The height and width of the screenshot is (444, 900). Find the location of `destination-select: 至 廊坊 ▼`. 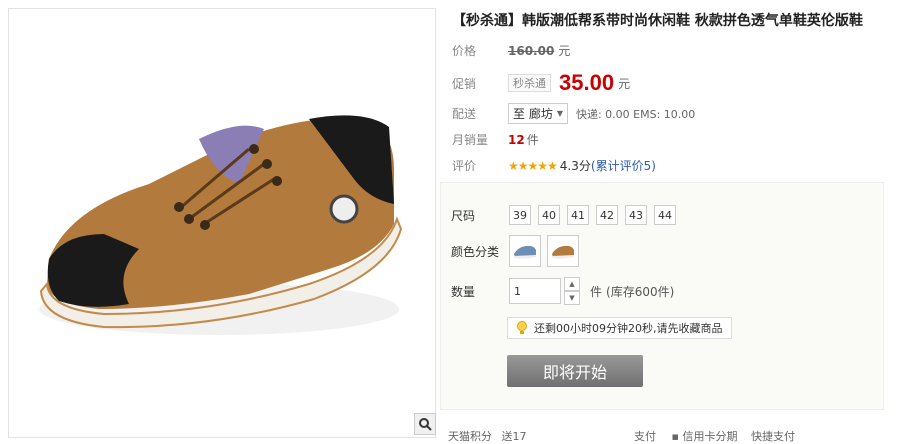

destination-select: 至 廊坊 ▼ is located at coordinates (538, 113).